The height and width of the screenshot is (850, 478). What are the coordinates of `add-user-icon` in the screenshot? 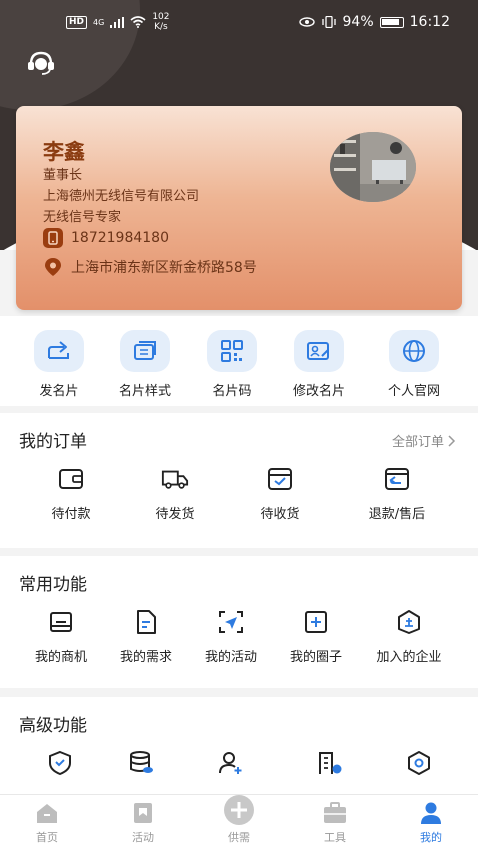 It's located at (231, 763).